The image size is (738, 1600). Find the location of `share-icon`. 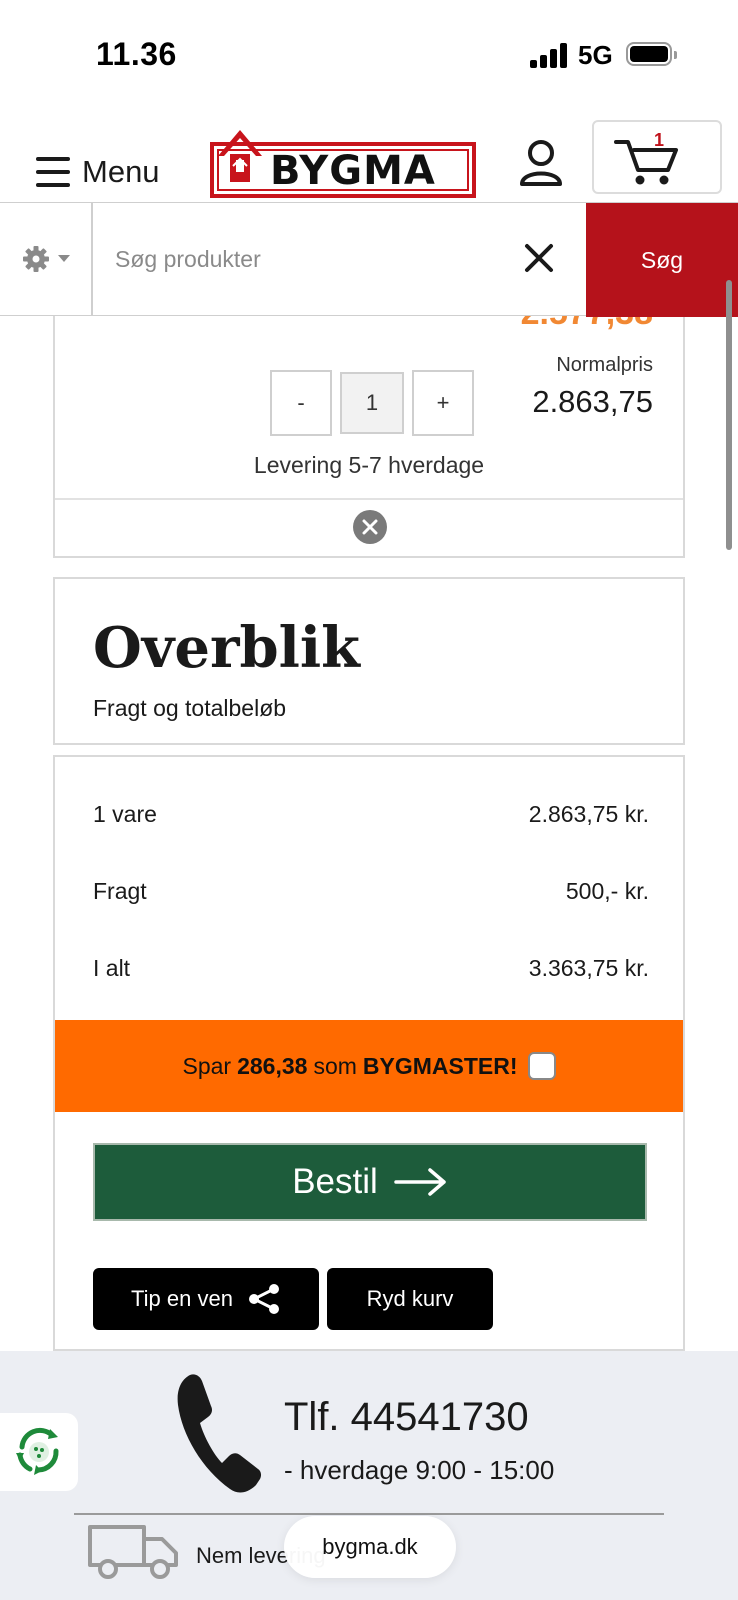

share-icon is located at coordinates (263, 1299).